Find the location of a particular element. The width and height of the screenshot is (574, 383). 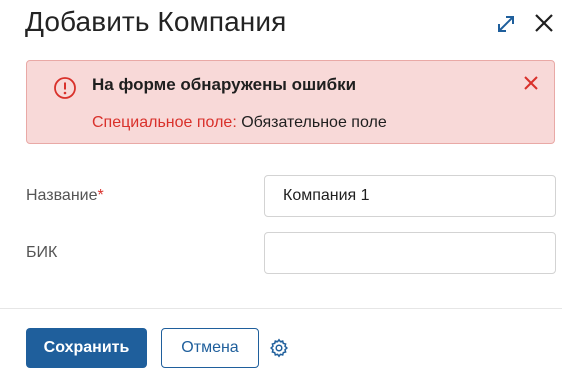

name-label: Название* is located at coordinates (65, 196).